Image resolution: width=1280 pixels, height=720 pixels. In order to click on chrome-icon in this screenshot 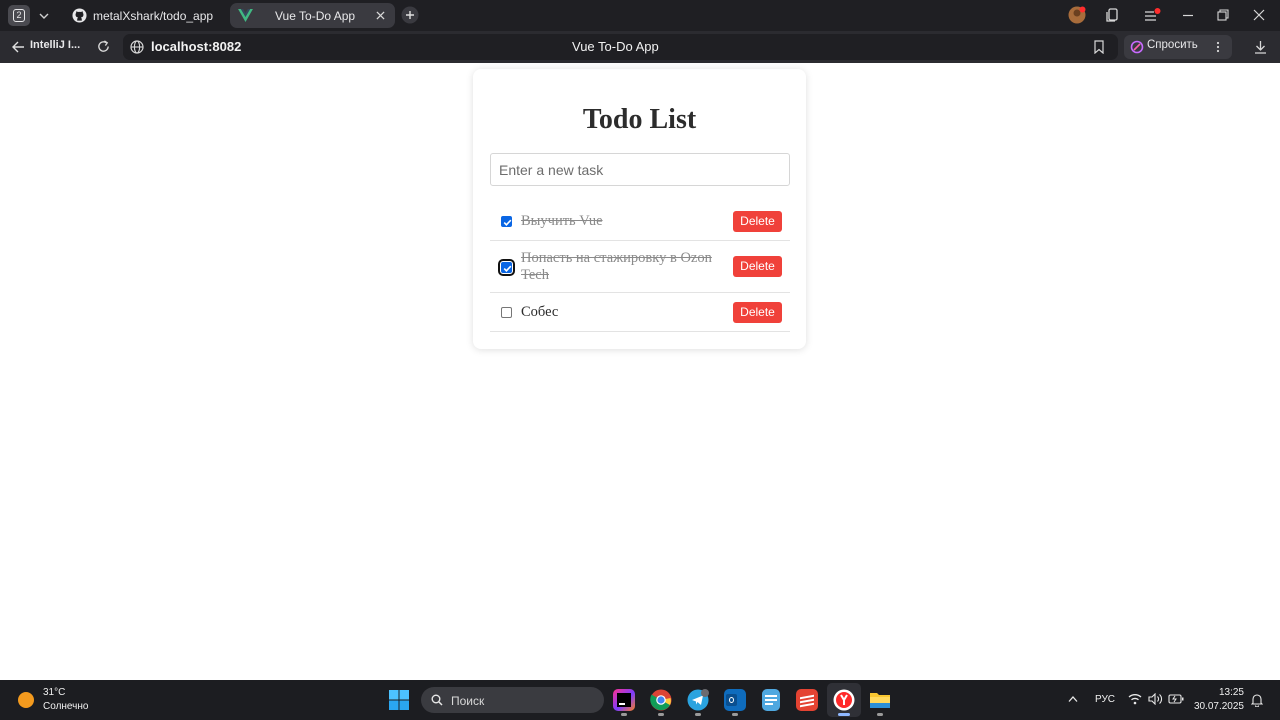, I will do `click(661, 700)`.